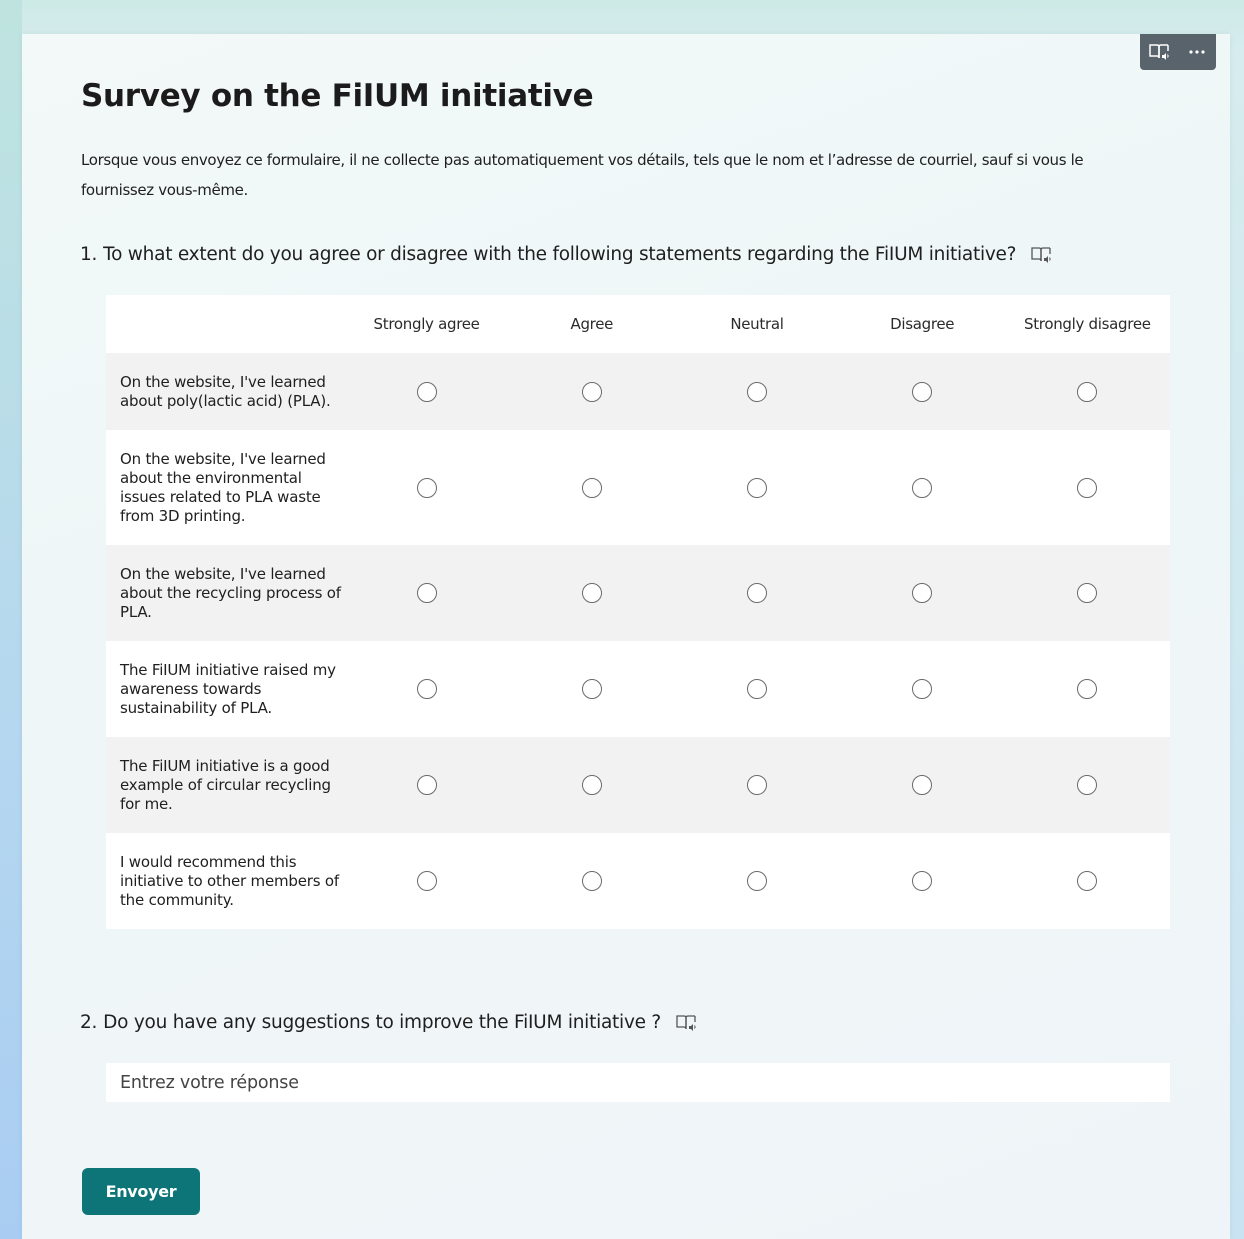 Image resolution: width=1244 pixels, height=1239 pixels. What do you see at coordinates (337, 96) in the screenshot?
I see `form-title: Survey on the FiIUM initiative` at bounding box center [337, 96].